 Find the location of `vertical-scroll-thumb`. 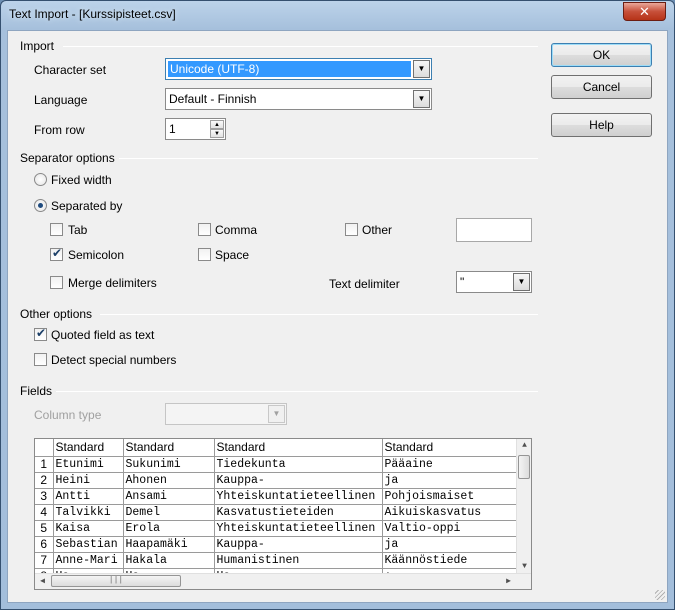

vertical-scroll-thumb is located at coordinates (524, 467).